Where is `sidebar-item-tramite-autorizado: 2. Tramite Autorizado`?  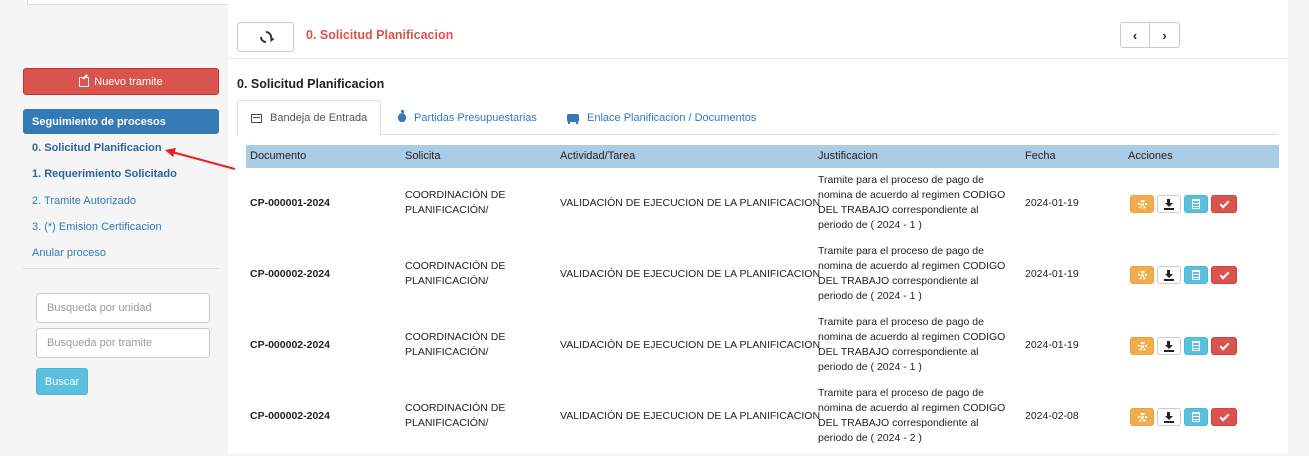
sidebar-item-tramite-autorizado: 2. Tramite Autorizado is located at coordinates (84, 201).